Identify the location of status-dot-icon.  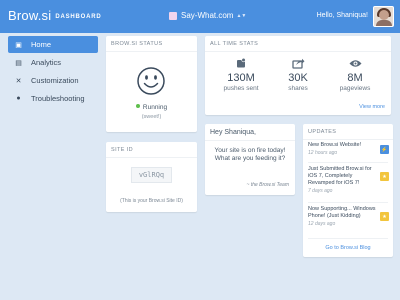
(137, 106).